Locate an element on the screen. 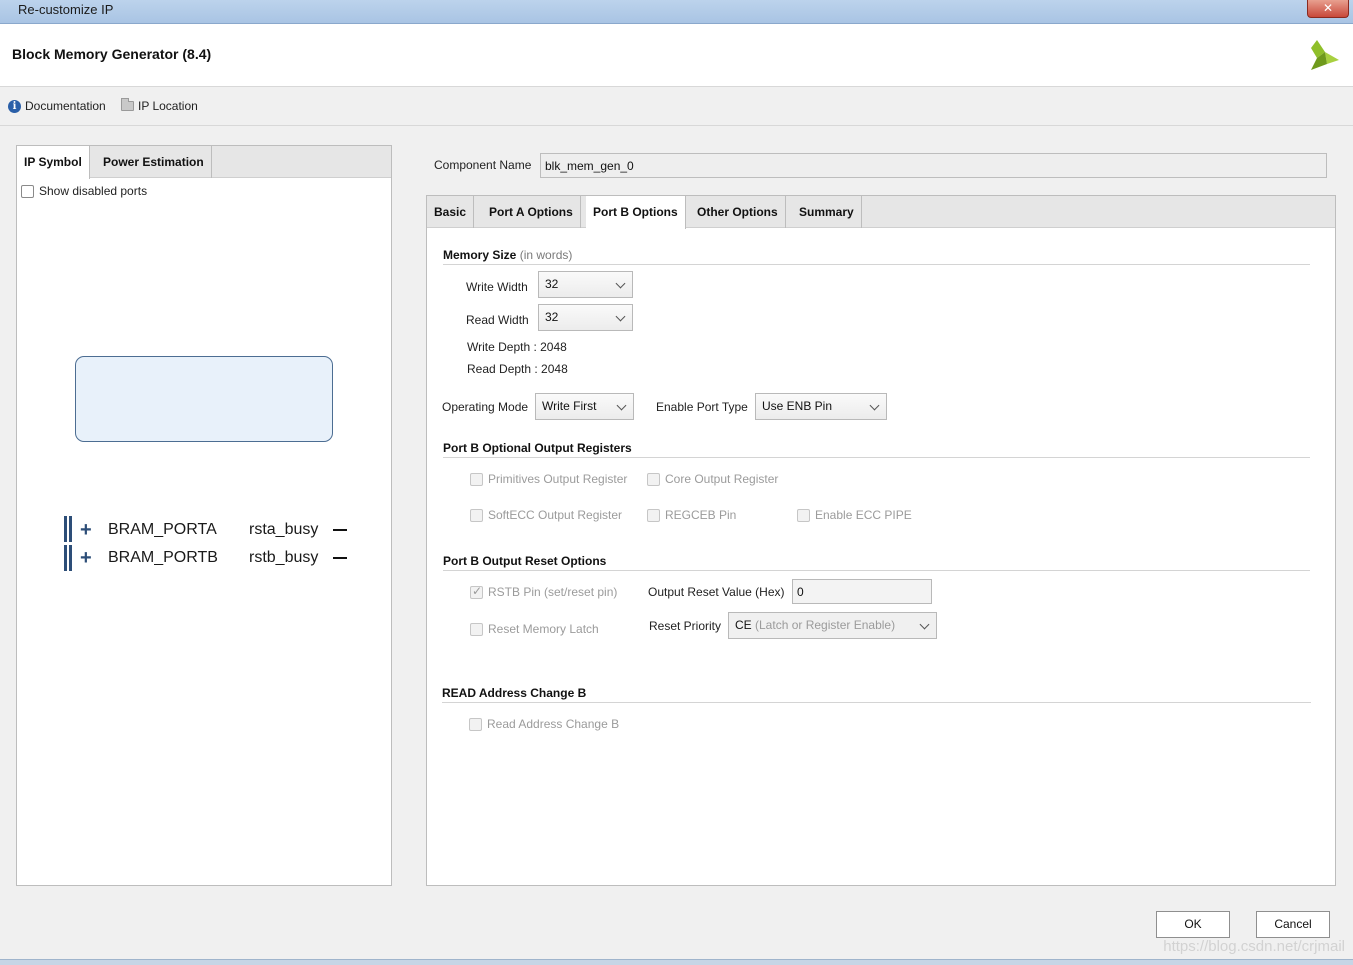 This screenshot has width=1353, height=965. core-output-register-label: Core Output Register is located at coordinates (722, 479).